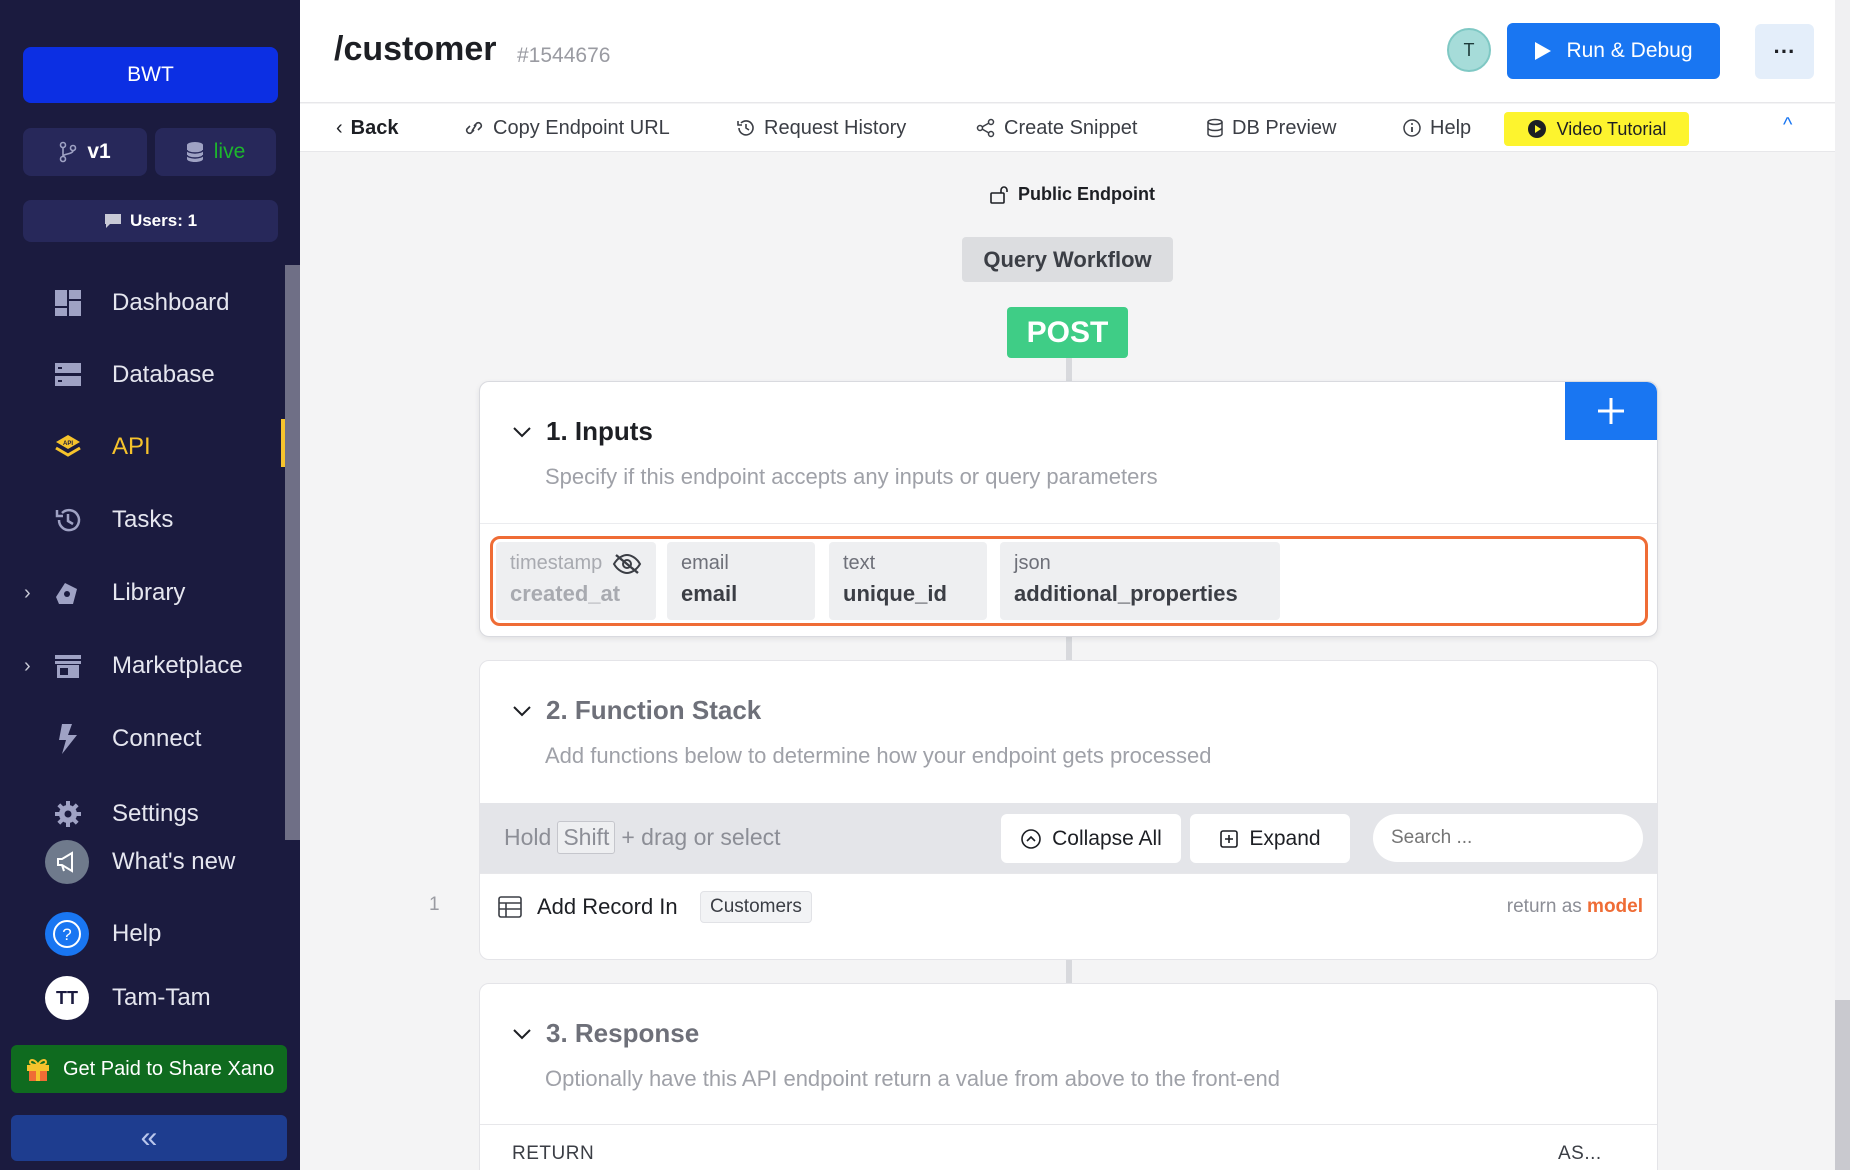 The height and width of the screenshot is (1170, 1850). I want to click on sidebar-item-help: ? Help, so click(145, 934).